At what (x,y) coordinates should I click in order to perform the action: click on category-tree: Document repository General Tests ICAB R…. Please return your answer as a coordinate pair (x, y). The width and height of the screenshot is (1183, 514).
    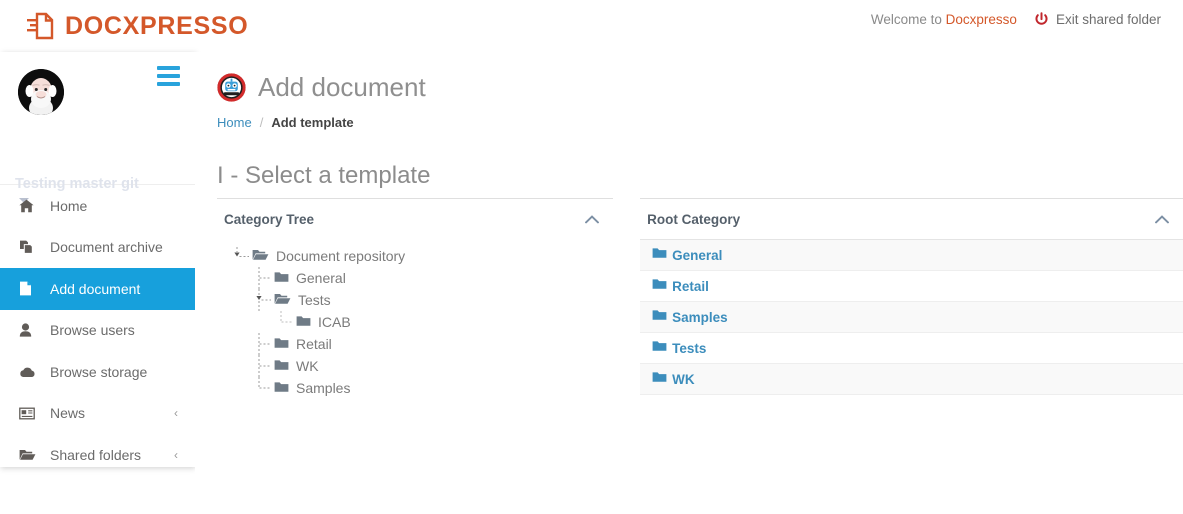
    Looking at the image, I should click on (415, 319).